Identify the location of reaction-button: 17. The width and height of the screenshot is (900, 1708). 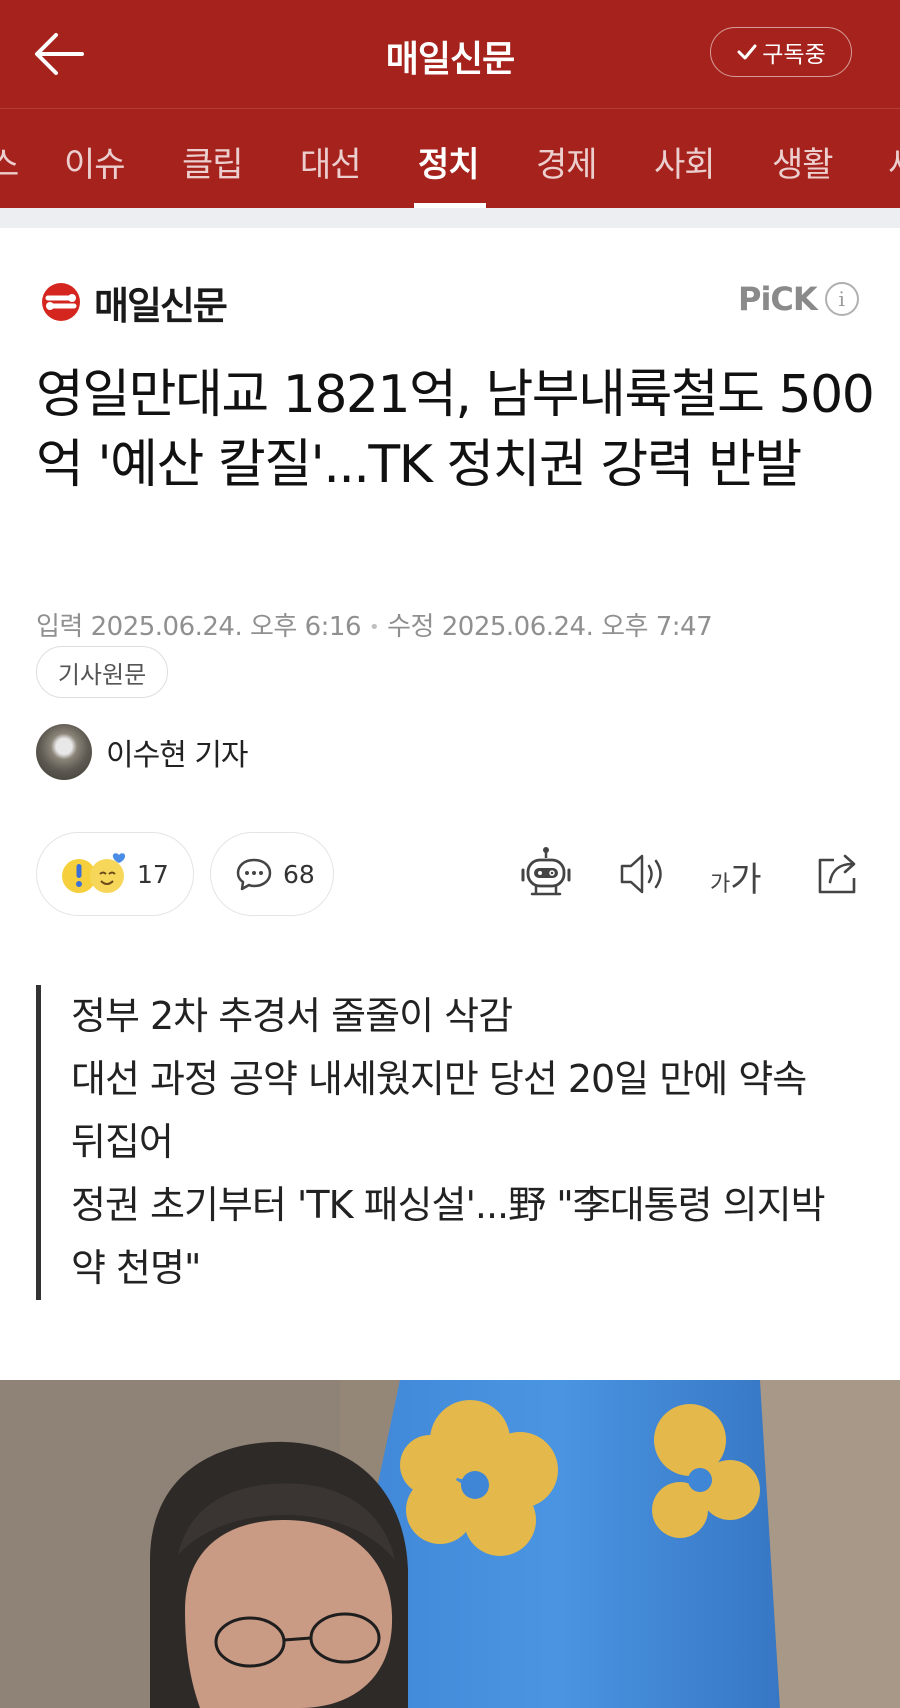
(115, 874).